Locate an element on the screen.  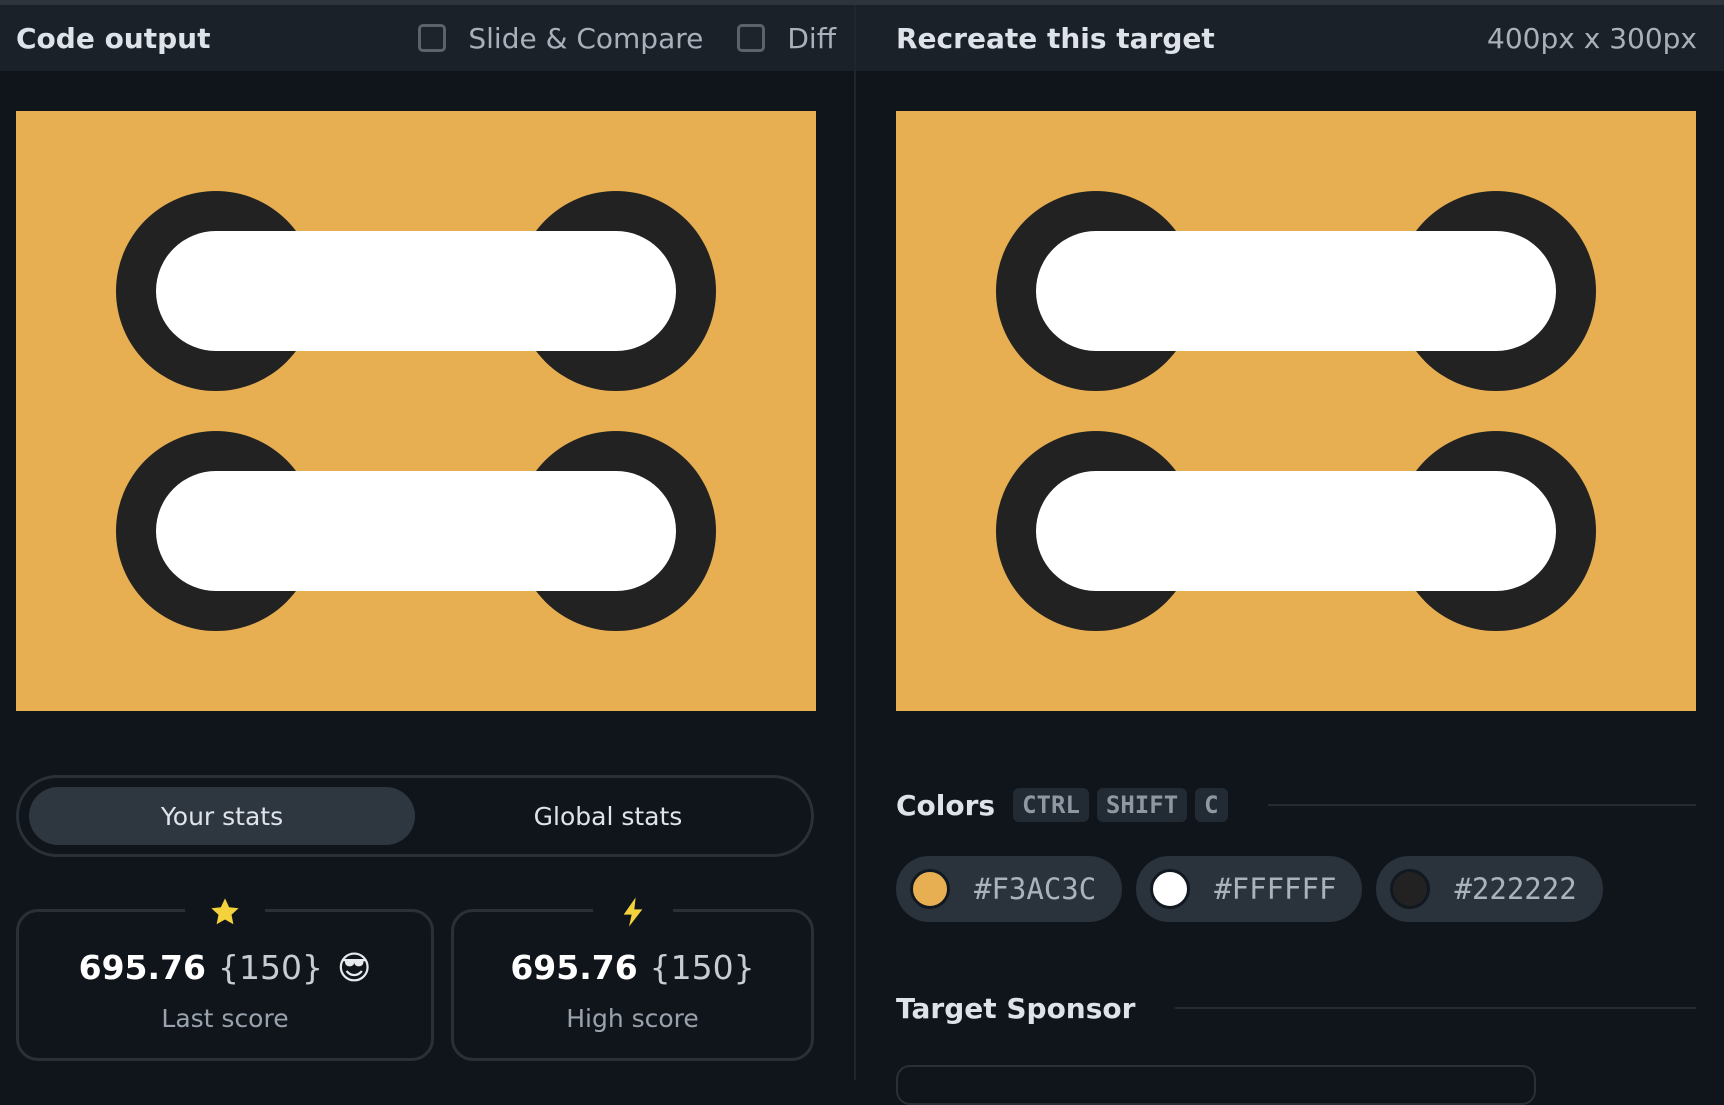
color-dot-white is located at coordinates (1170, 889).